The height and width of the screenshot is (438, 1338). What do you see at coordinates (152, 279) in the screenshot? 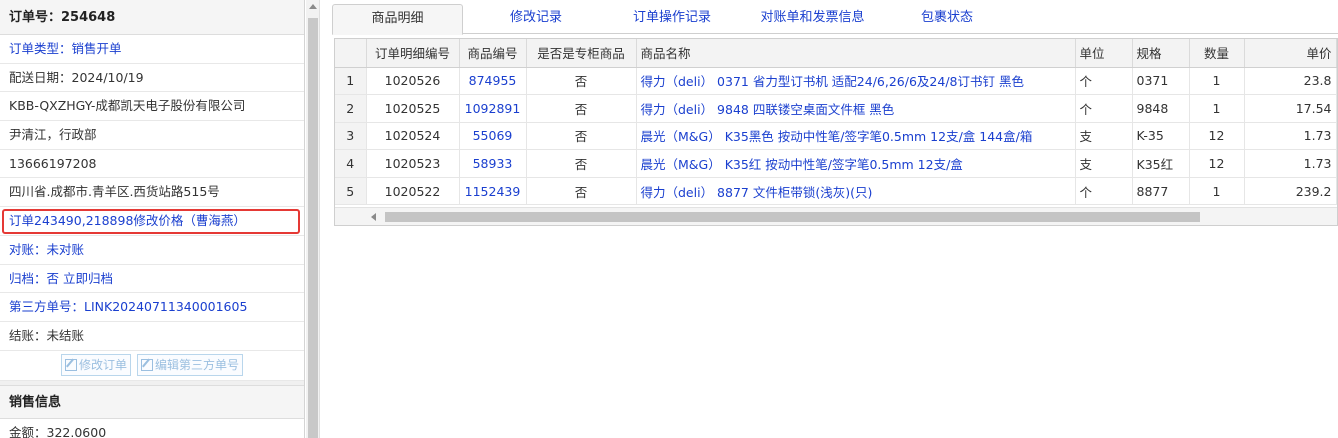
I see `archive-row: 归档：否 立即归档` at bounding box center [152, 279].